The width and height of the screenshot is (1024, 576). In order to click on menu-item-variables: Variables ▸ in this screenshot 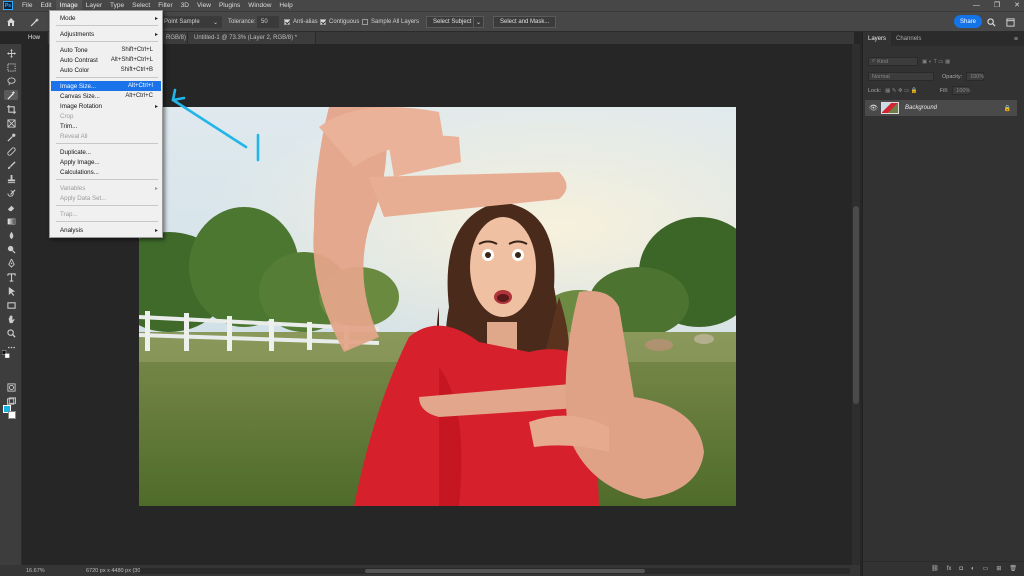, I will do `click(106, 188)`.